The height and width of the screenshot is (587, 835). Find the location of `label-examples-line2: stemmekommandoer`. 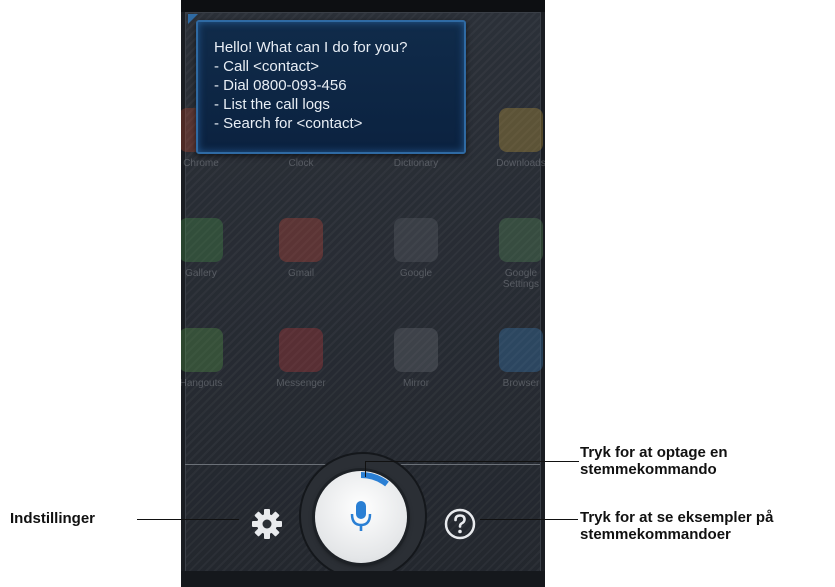

label-examples-line2: stemmekommandoer is located at coordinates (655, 534).